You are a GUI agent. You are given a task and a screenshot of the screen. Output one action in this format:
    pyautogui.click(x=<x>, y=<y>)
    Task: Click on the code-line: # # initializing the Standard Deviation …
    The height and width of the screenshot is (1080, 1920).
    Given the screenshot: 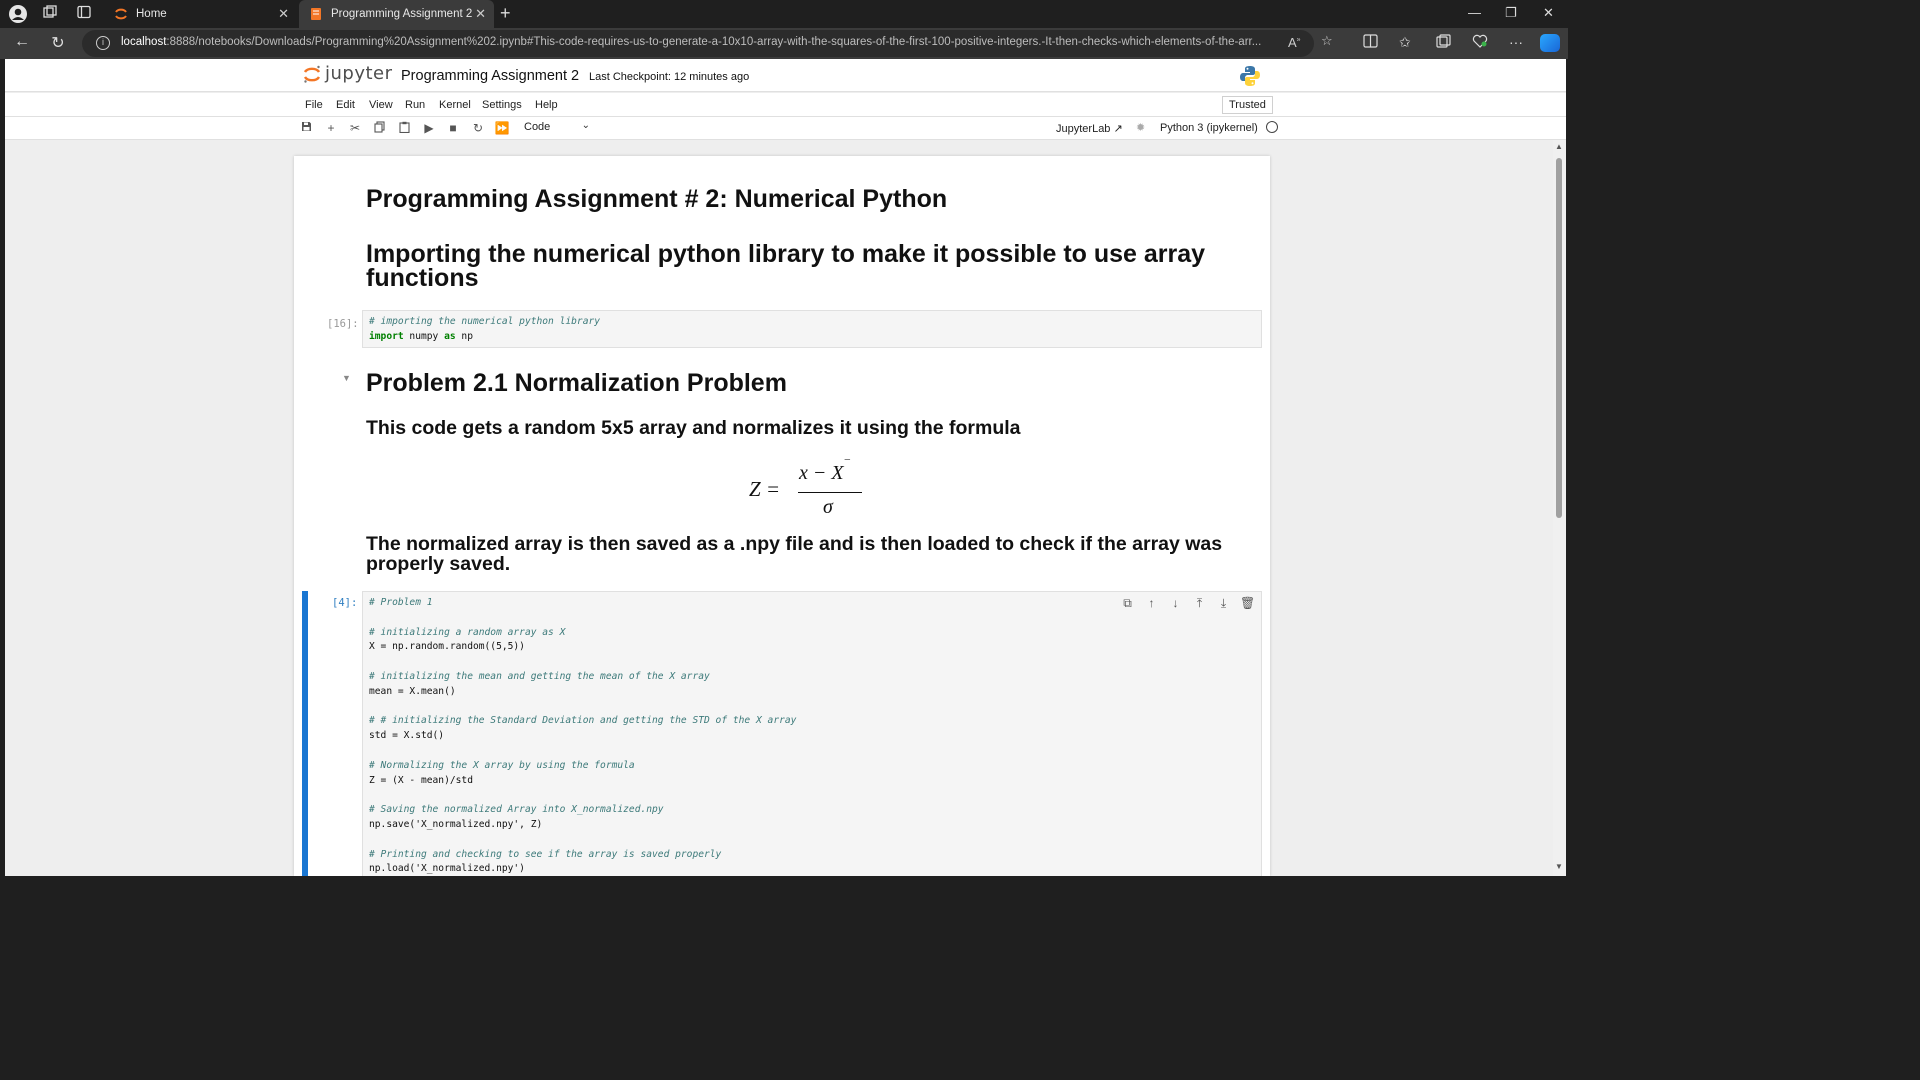 What is the action you would take?
    pyautogui.click(x=812, y=721)
    